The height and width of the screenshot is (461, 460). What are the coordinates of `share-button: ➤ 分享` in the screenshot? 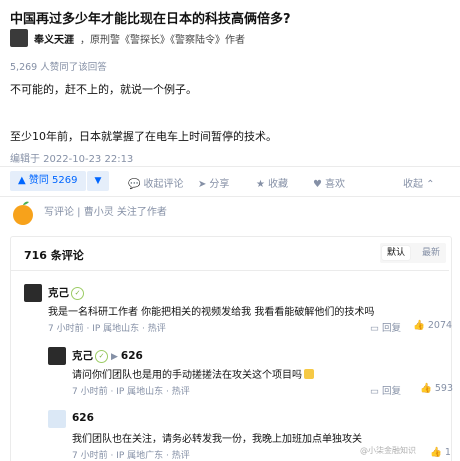 It's located at (213, 182).